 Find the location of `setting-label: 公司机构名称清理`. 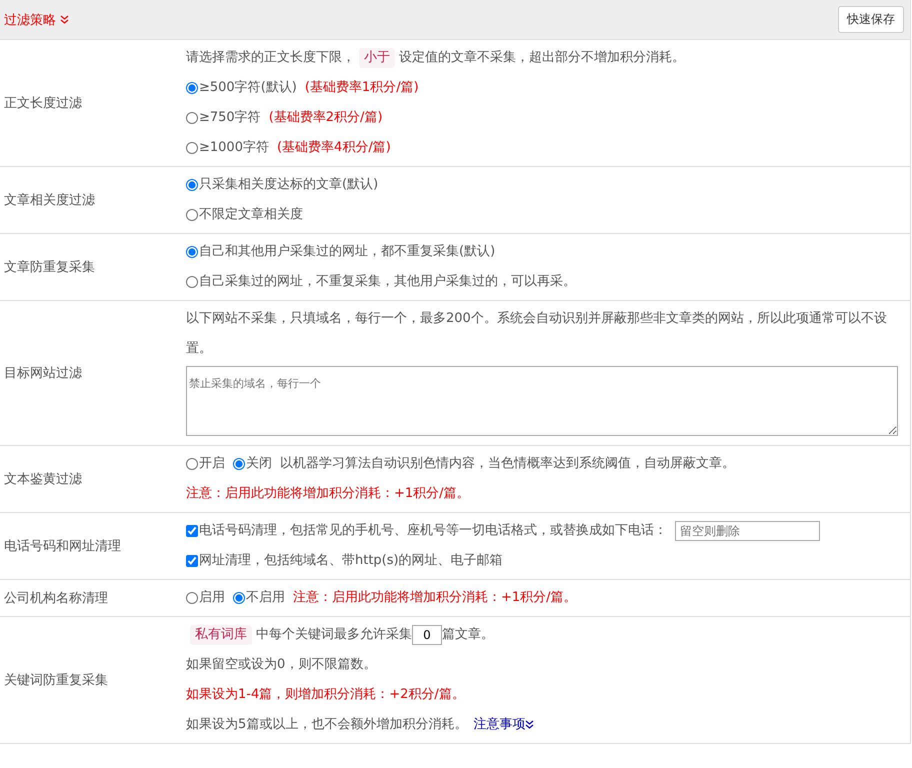

setting-label: 公司机构名称清理 is located at coordinates (56, 598).